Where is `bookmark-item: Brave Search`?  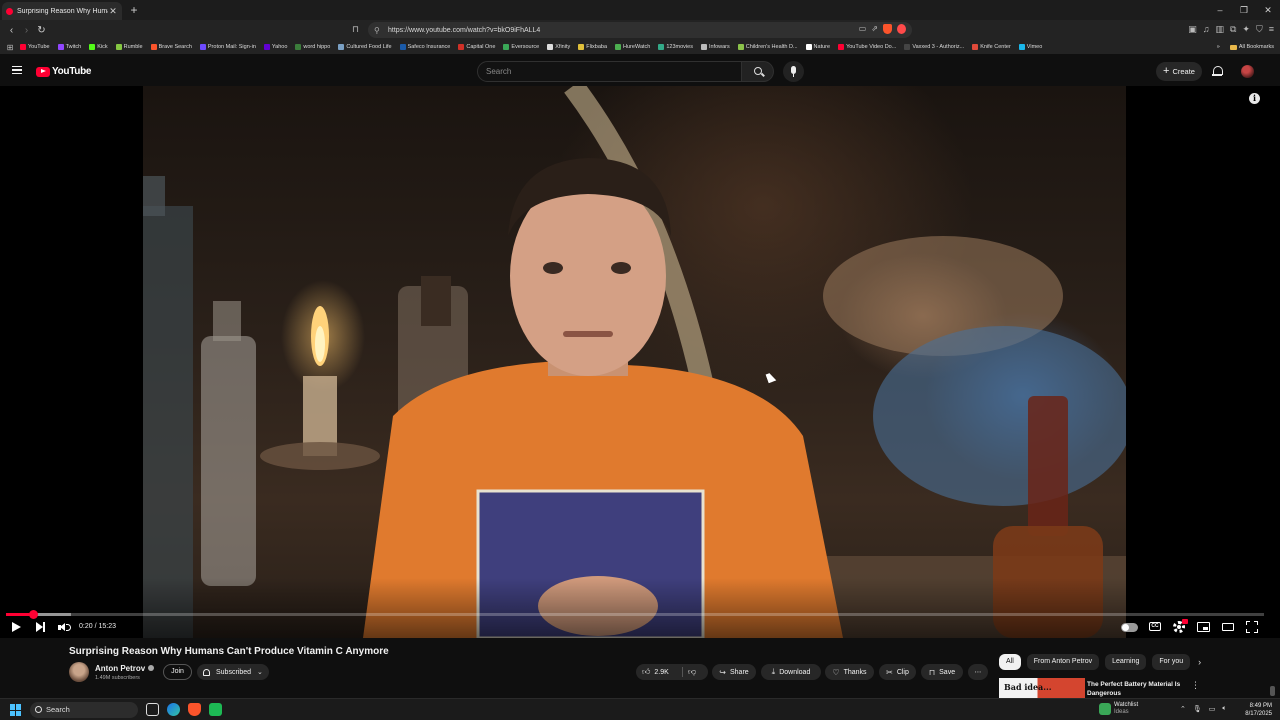
bookmark-item: Brave Search is located at coordinates (171, 47).